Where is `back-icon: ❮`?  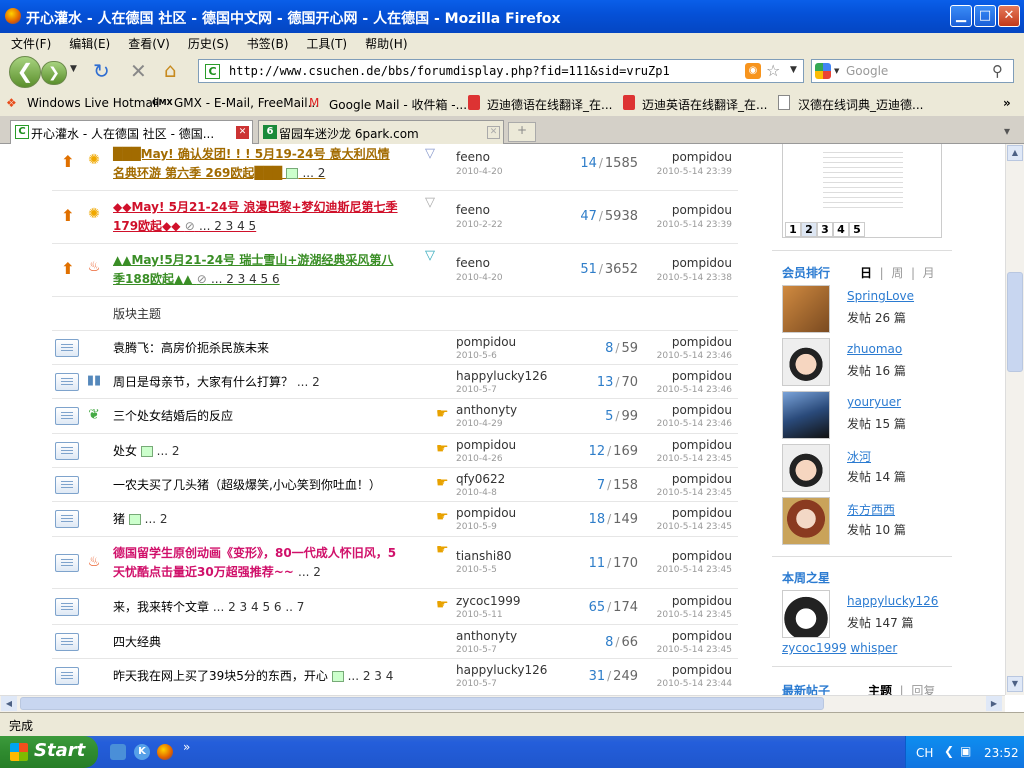
back-icon: ❮ is located at coordinates (25, 72).